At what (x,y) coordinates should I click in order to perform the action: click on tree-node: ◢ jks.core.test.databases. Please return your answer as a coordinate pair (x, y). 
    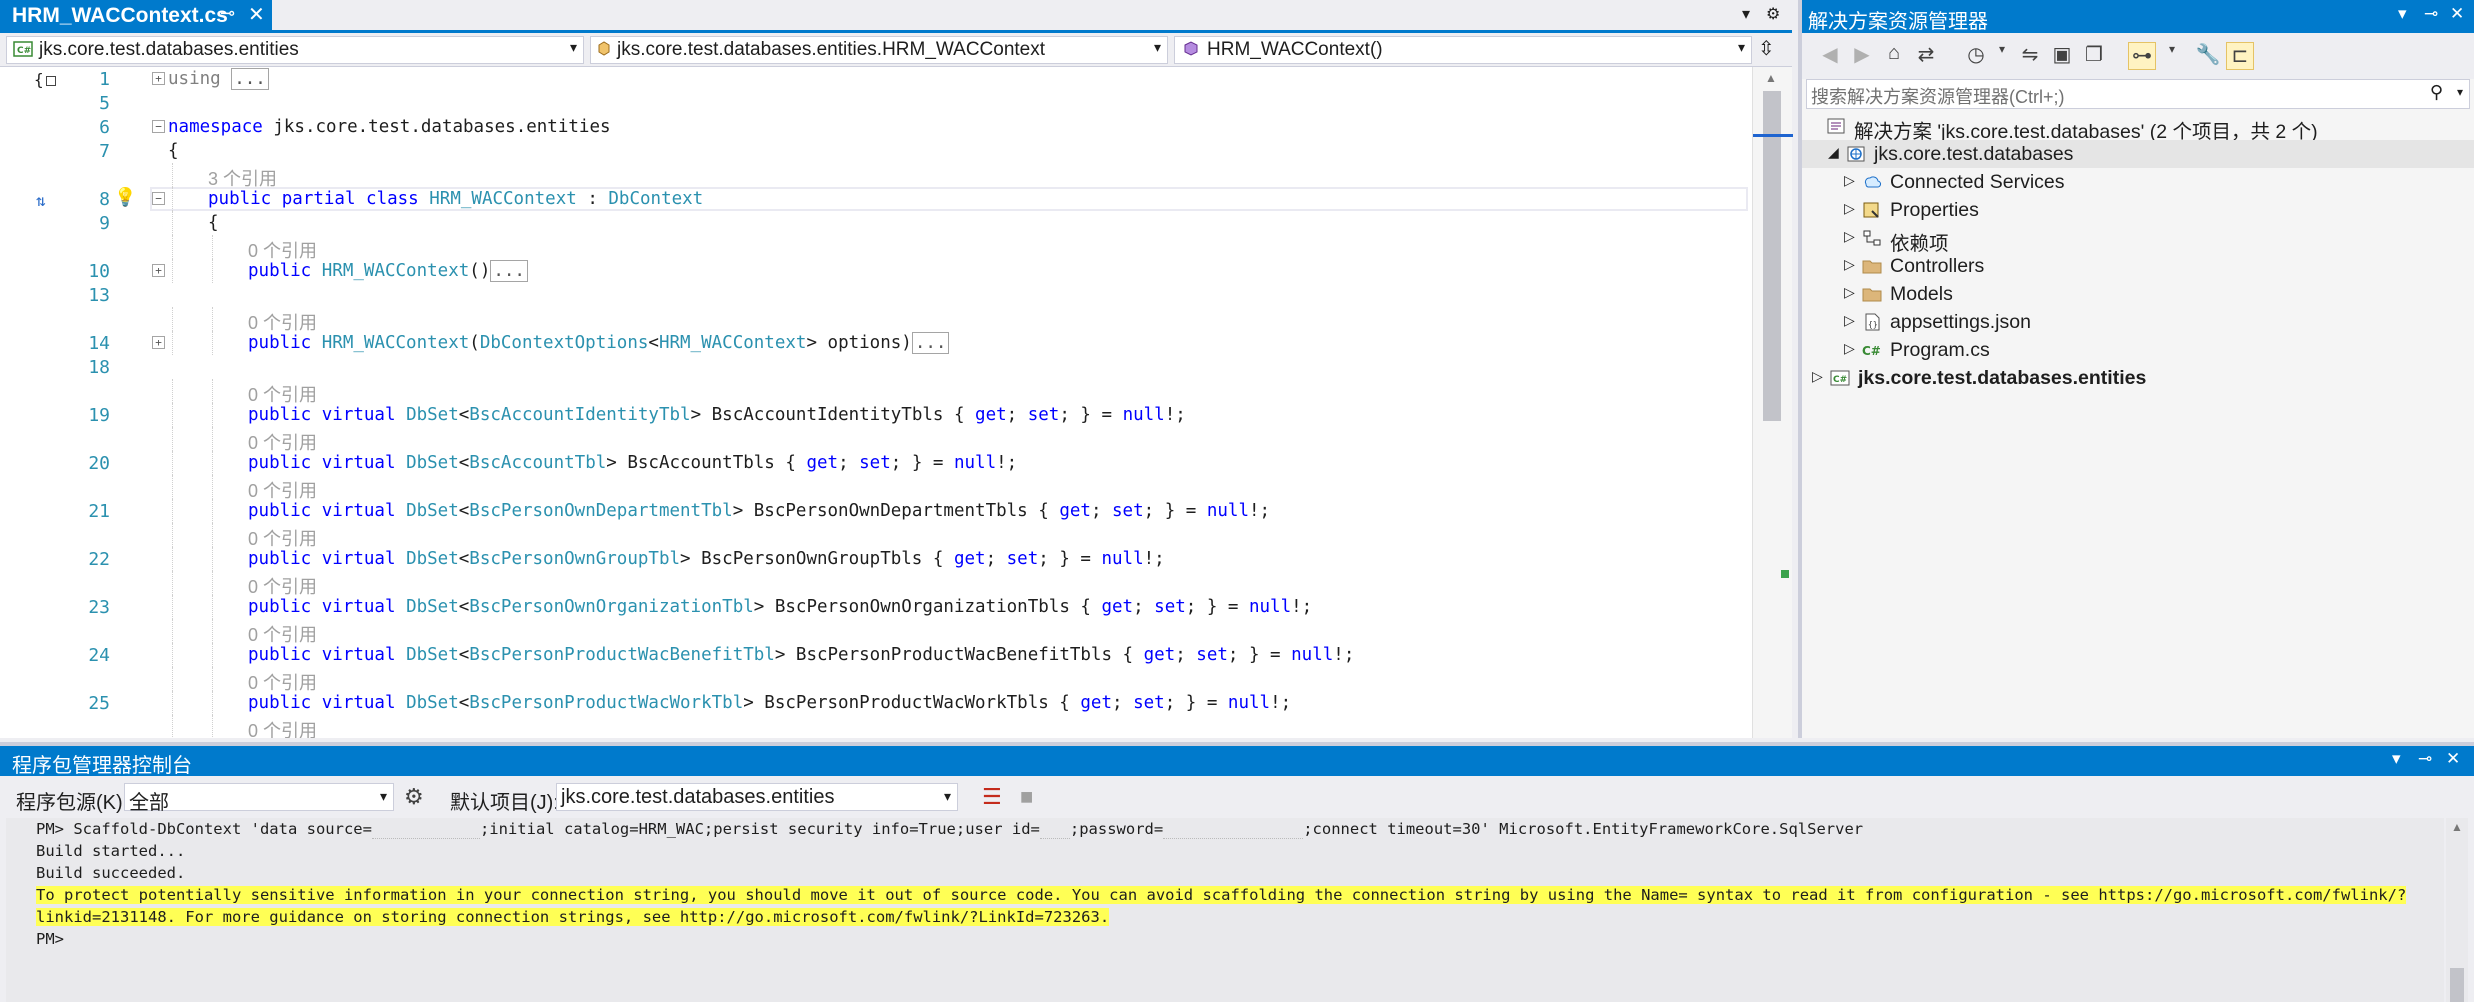
    Looking at the image, I should click on (2138, 154).